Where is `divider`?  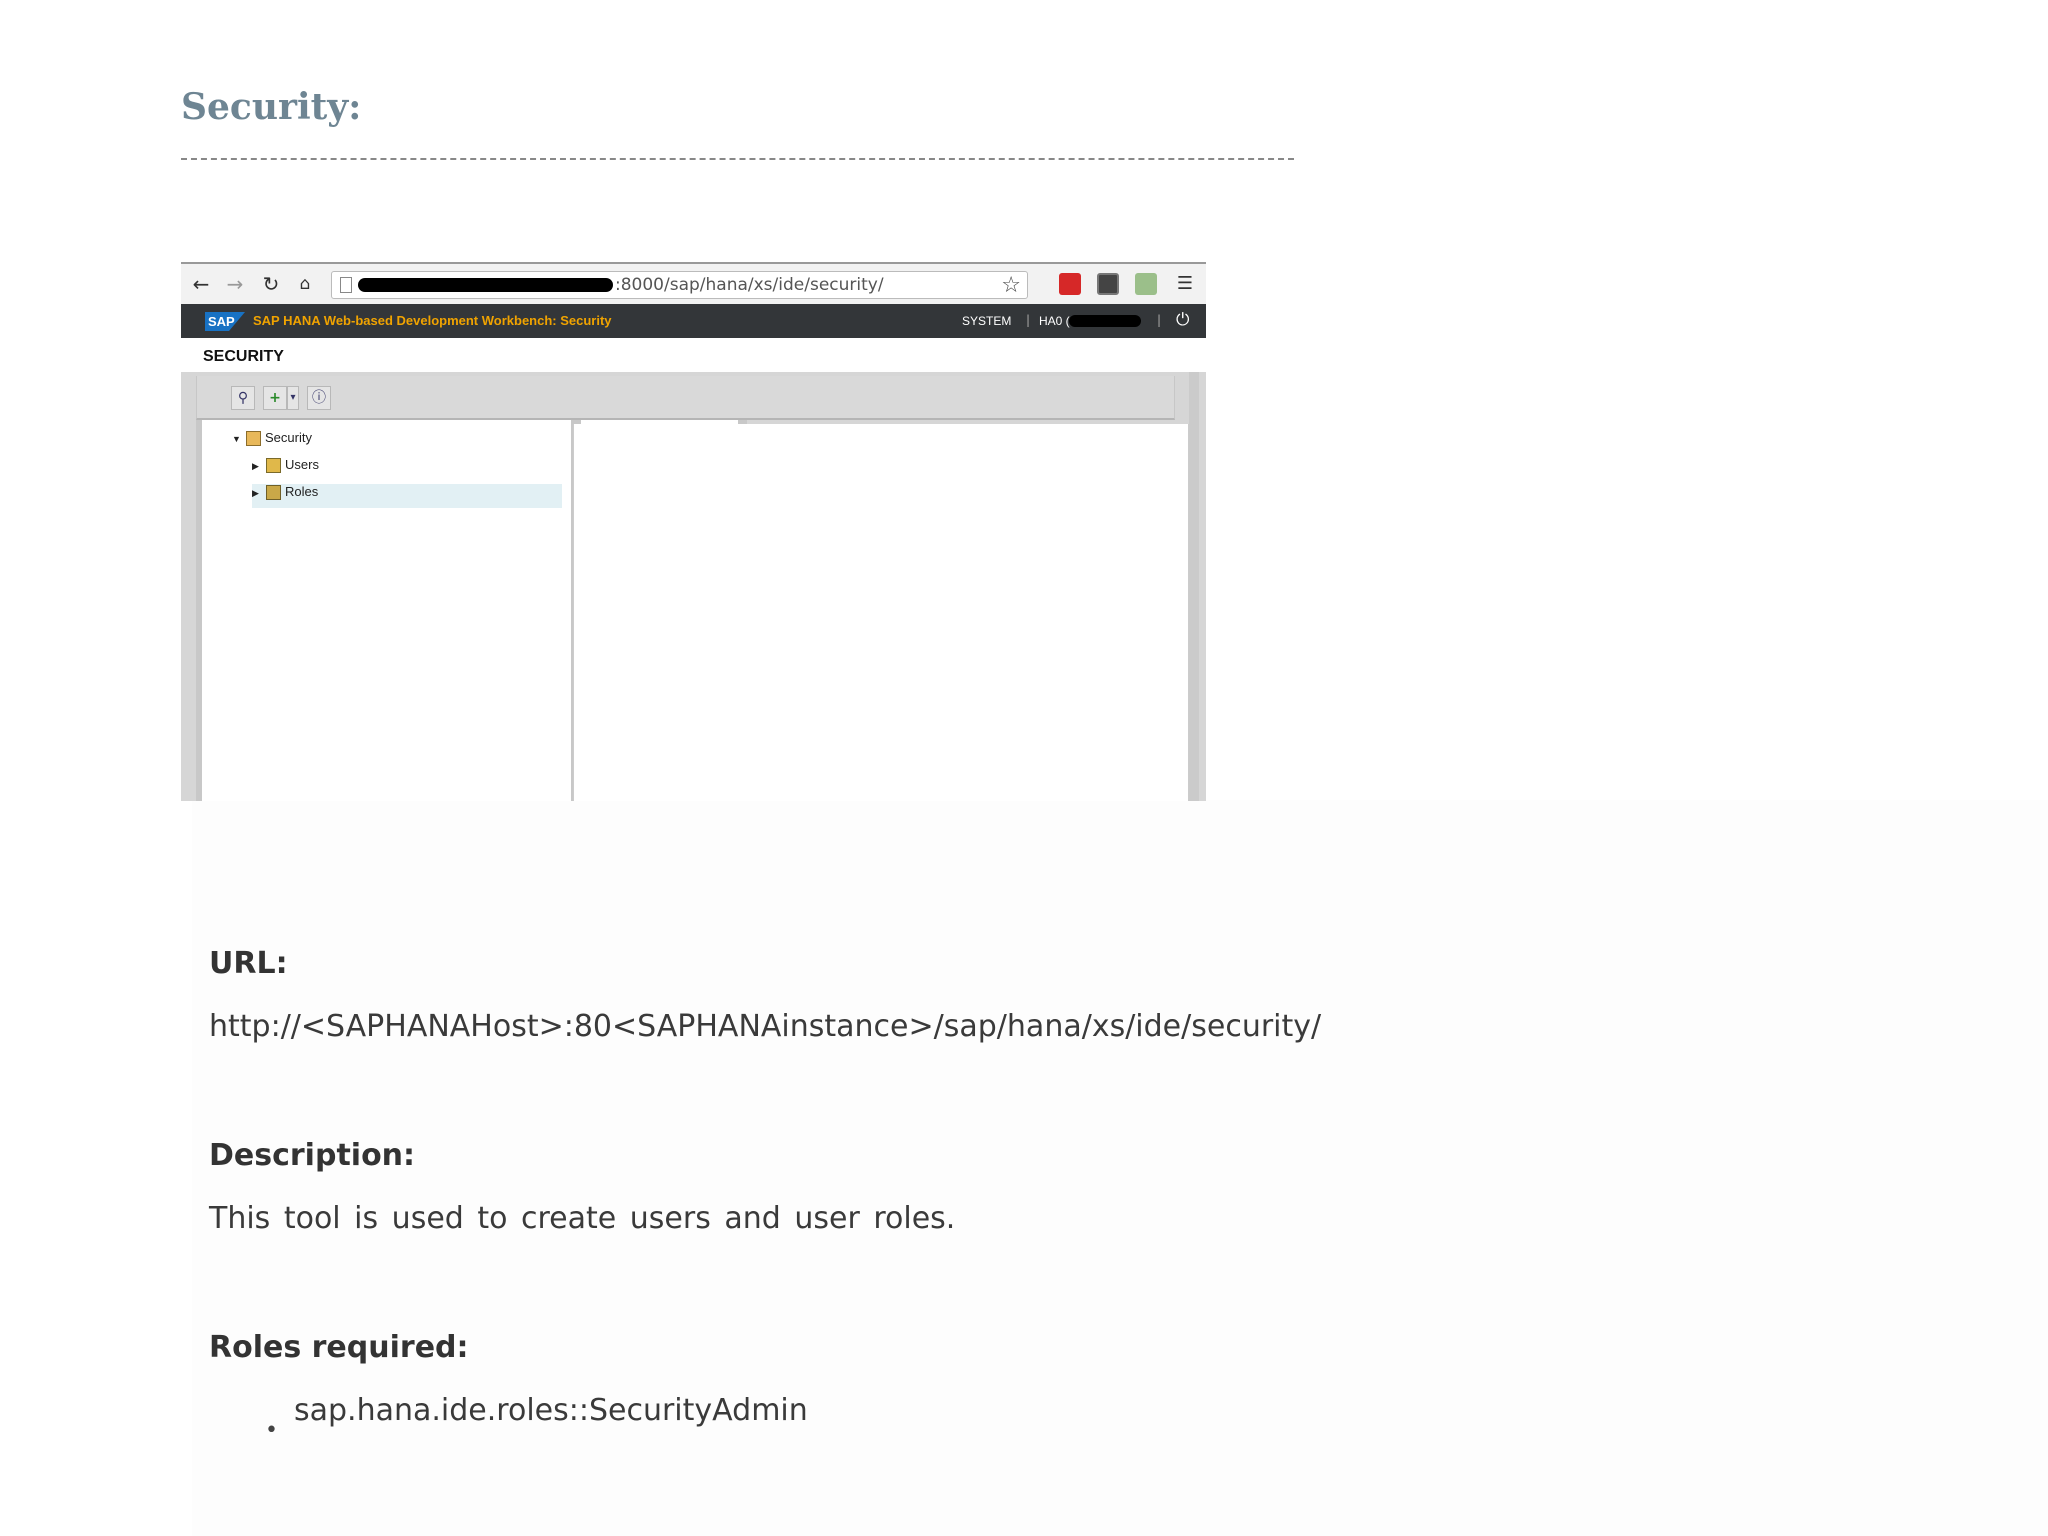 divider is located at coordinates (737, 159).